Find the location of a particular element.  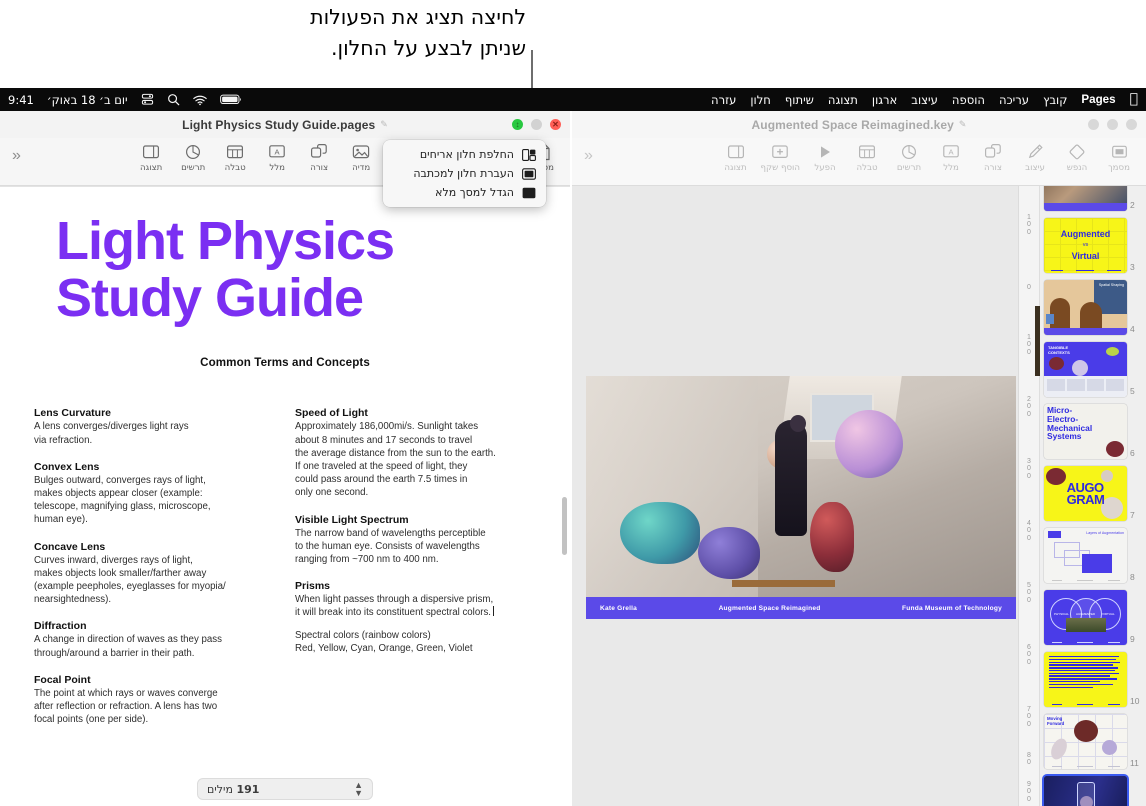

fullscreen-button: ↕ is located at coordinates (517, 124).